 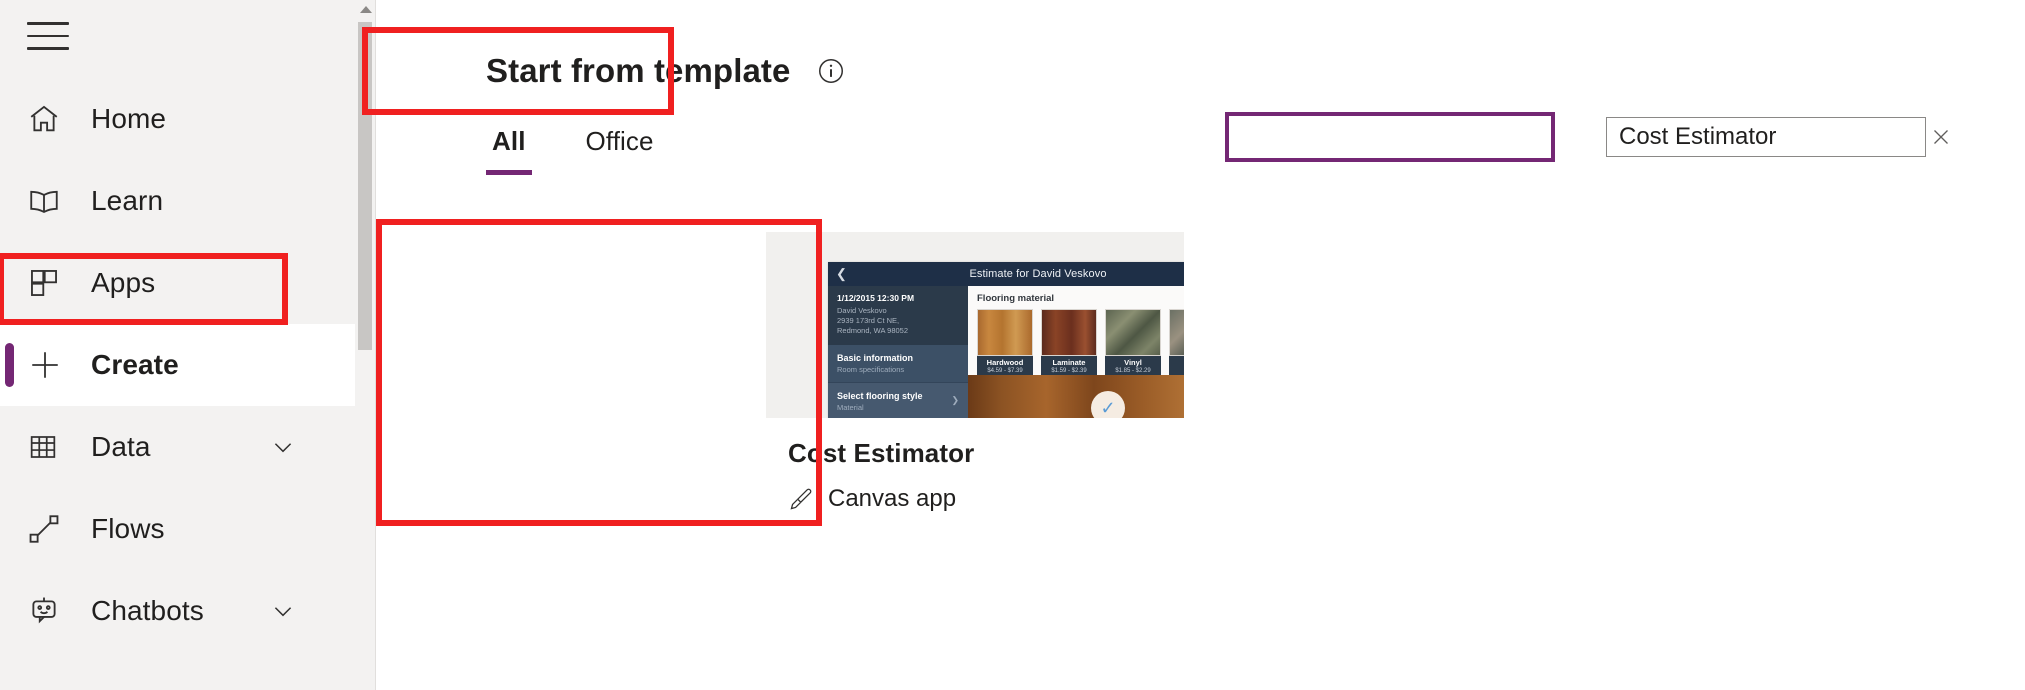 I want to click on tab-all: All, so click(x=509, y=150).